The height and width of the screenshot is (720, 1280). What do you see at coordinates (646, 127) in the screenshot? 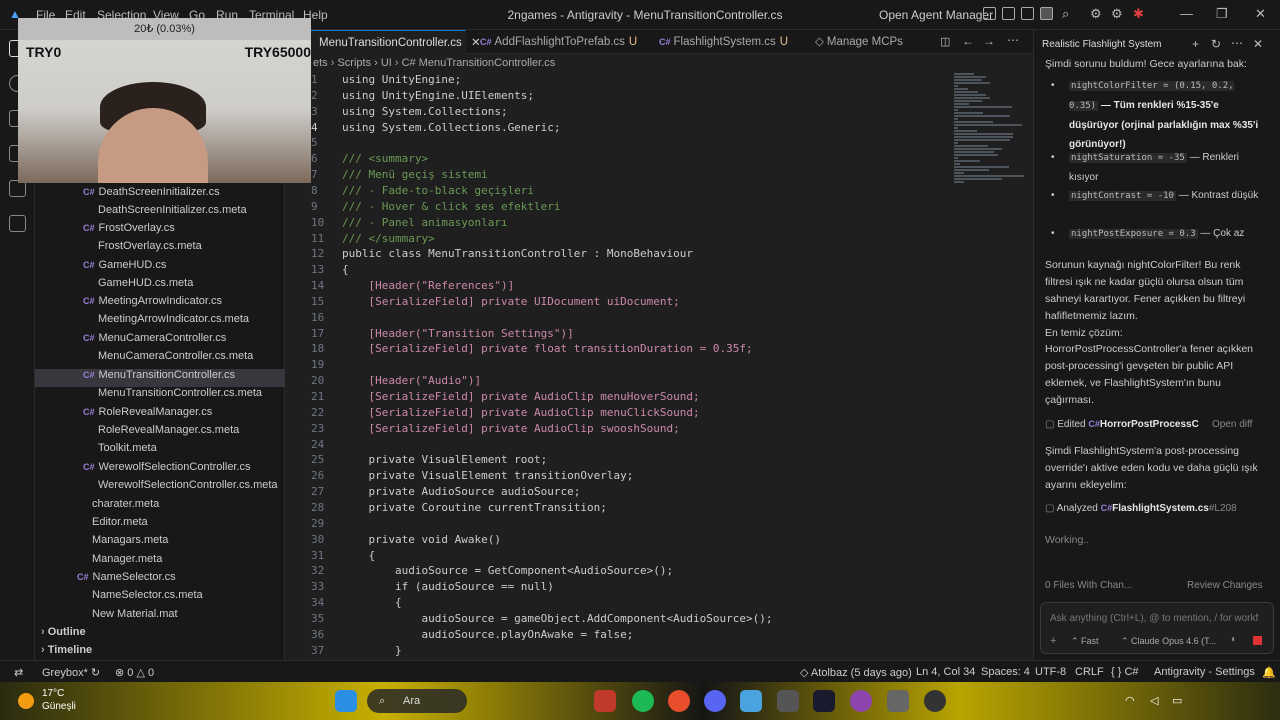
I see `code-line: using System.Collections.Generic;` at bounding box center [646, 127].